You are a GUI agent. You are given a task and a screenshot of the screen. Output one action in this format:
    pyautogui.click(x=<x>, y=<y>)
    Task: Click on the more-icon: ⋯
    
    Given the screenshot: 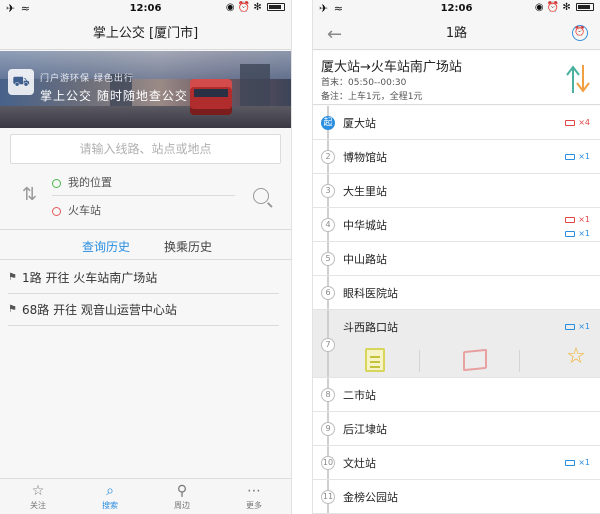 What is the action you would take?
    pyautogui.click(x=254, y=491)
    